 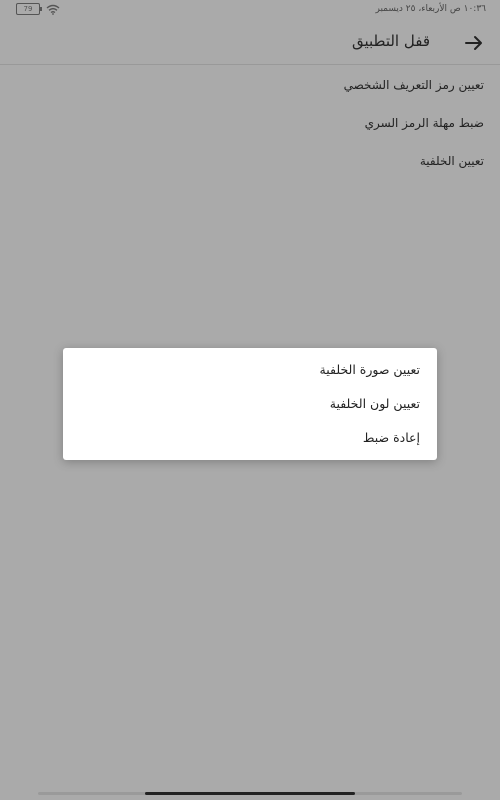 I want to click on battery-level: 79, so click(x=28, y=9).